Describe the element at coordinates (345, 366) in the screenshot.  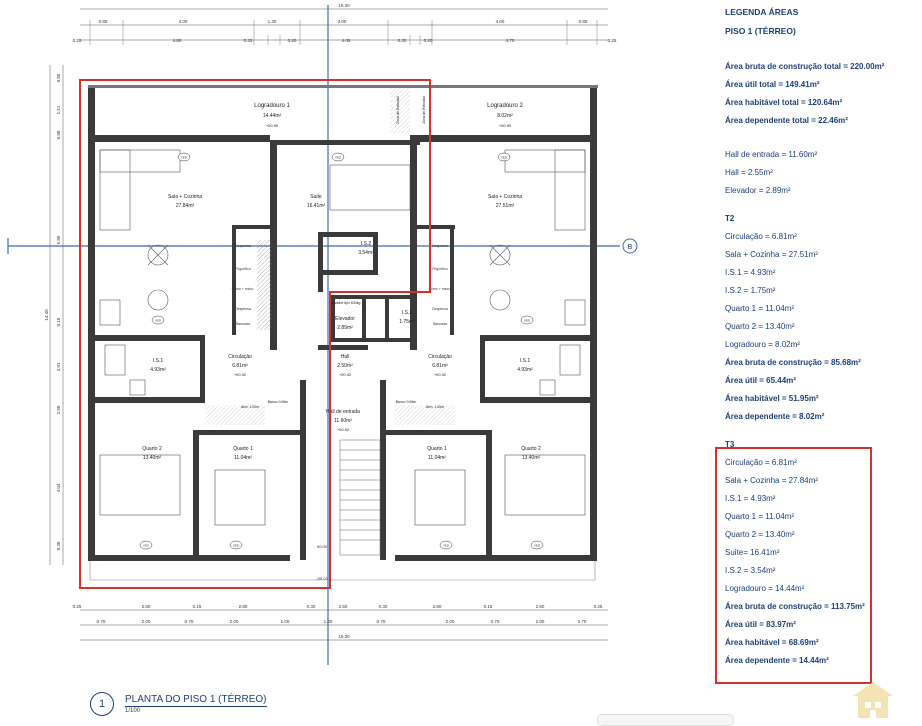
I see `label-hall-area: 2.50m²` at that location.